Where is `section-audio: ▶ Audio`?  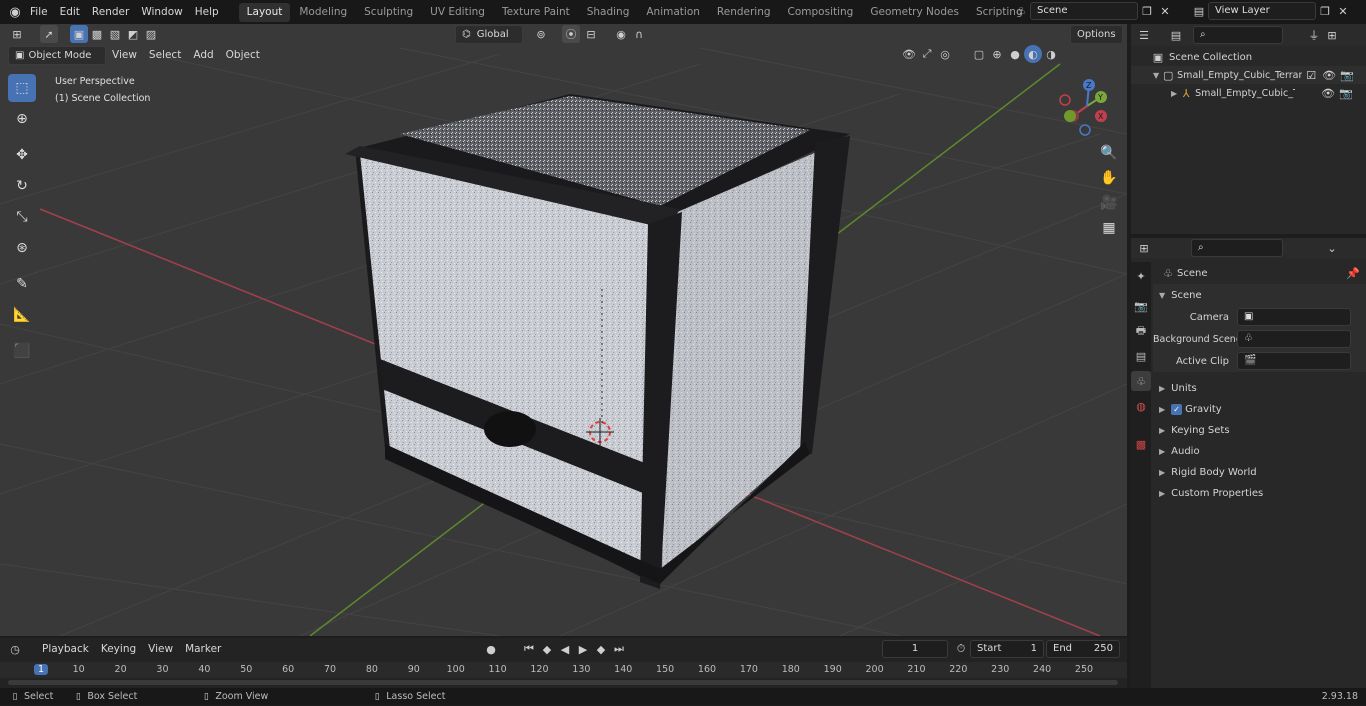 section-audio: ▶ Audio is located at coordinates (1259, 451).